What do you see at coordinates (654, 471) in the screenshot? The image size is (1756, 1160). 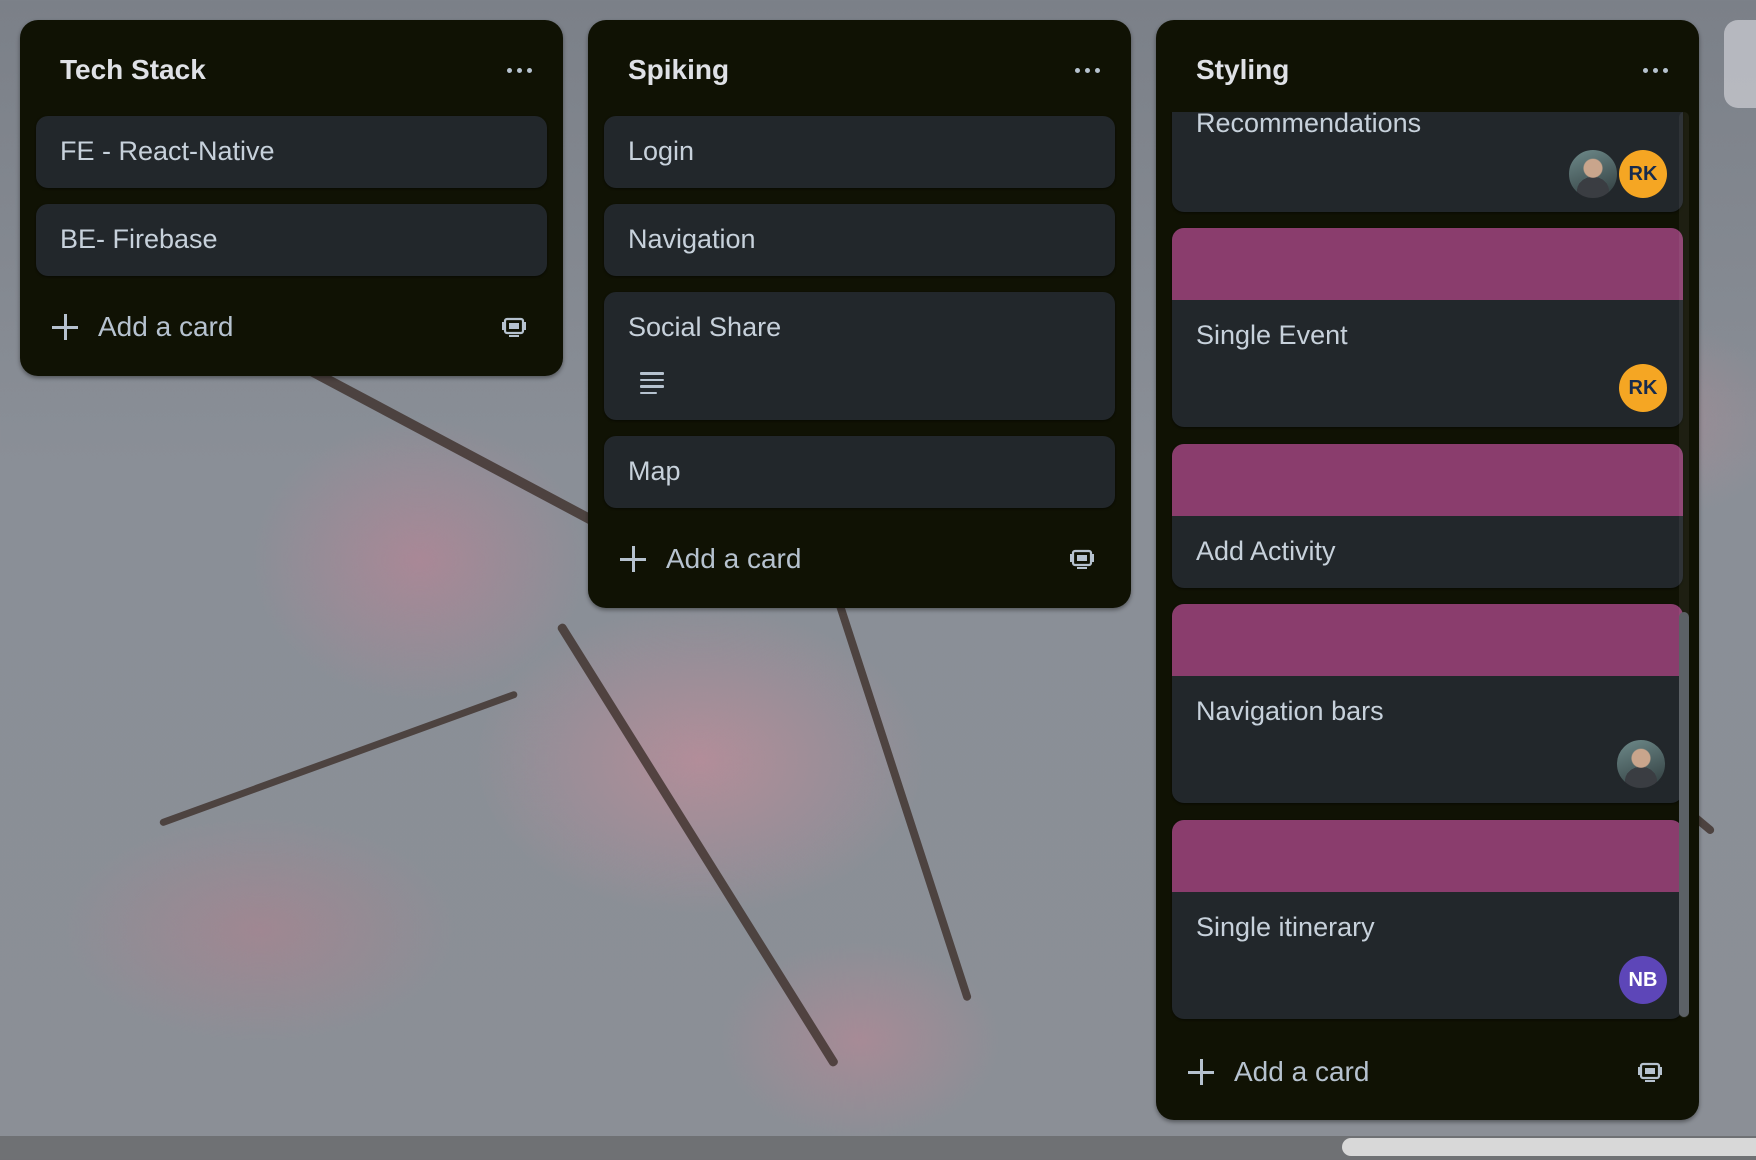 I see `card-title: Map` at bounding box center [654, 471].